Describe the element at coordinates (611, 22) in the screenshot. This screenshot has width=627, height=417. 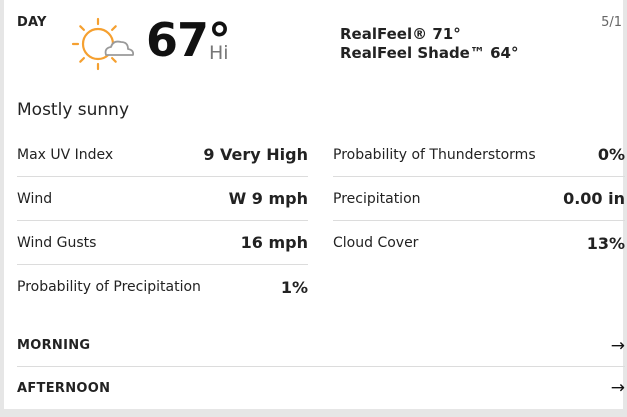
I see `date-label: 5/1` at that location.